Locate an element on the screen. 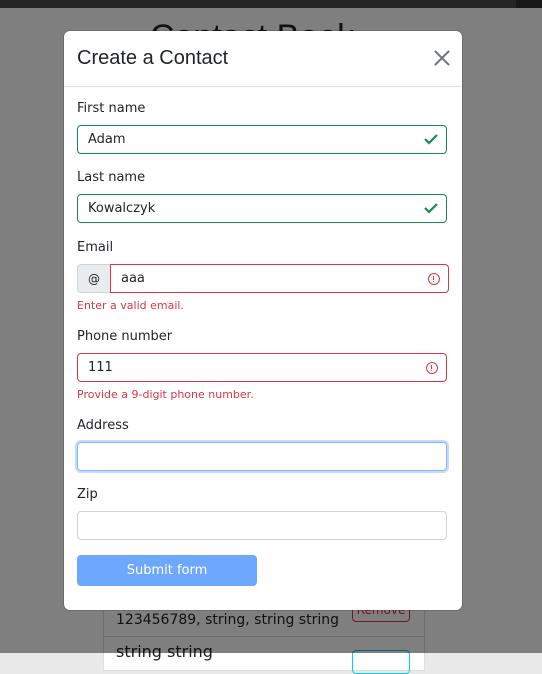 This screenshot has width=542, height=674. email-value: aaa is located at coordinates (133, 278).